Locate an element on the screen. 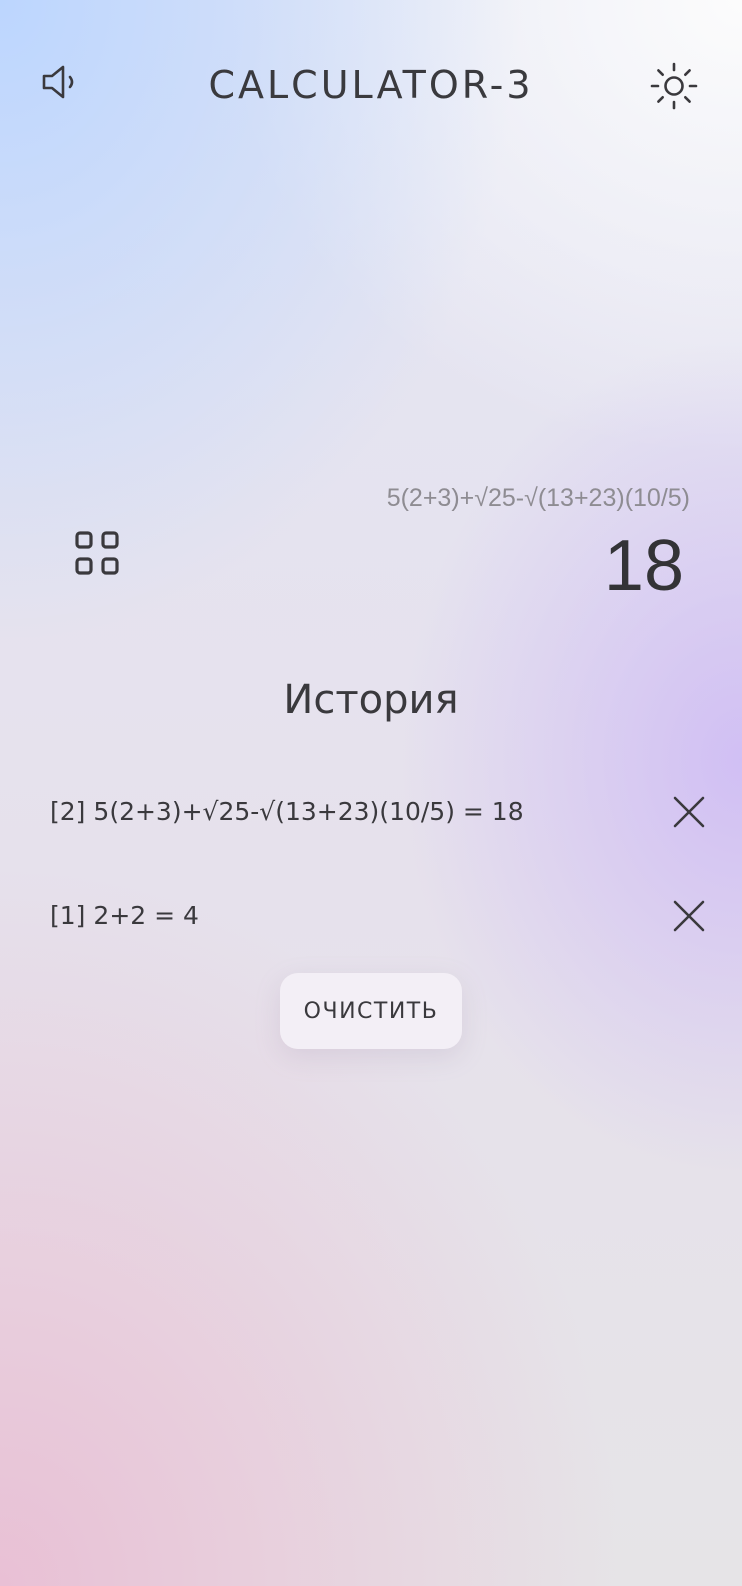  history-item: [1] 2+2 = 4 is located at coordinates (380, 916).